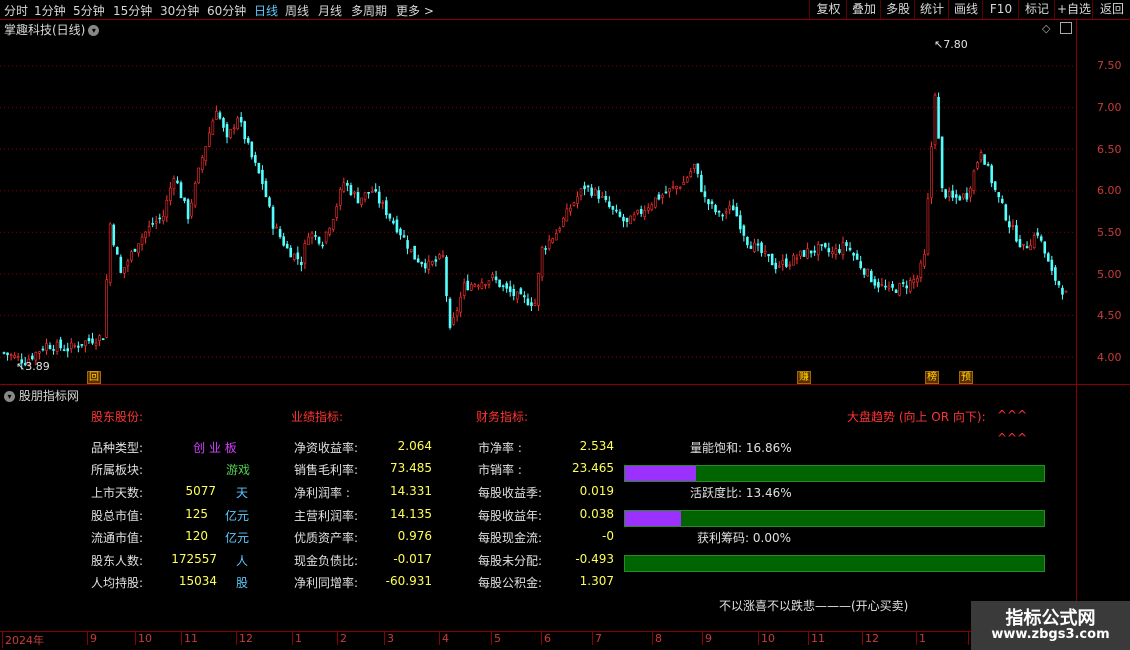 The height and width of the screenshot is (650, 1130). I want to click on label: 优质资产率:, so click(326, 538).